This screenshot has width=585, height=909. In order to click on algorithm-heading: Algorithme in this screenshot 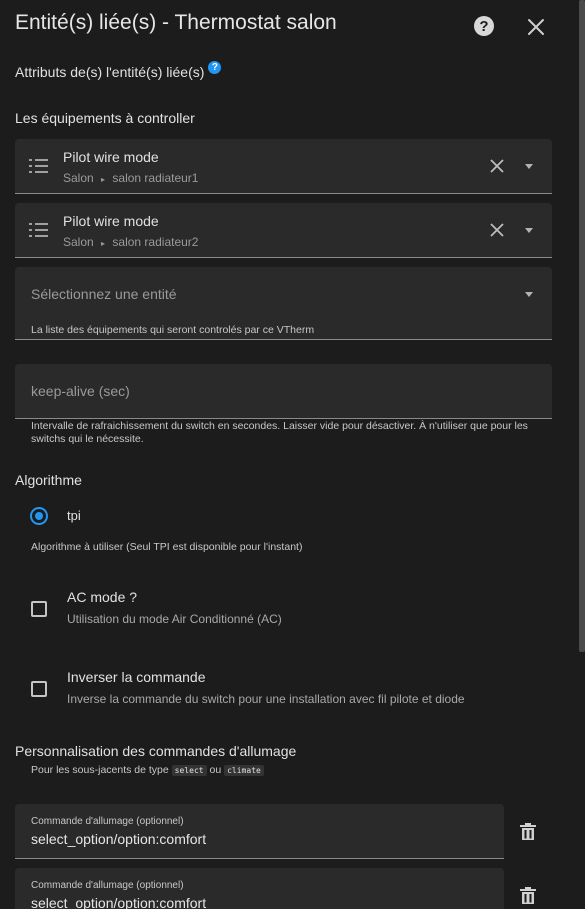, I will do `click(48, 480)`.